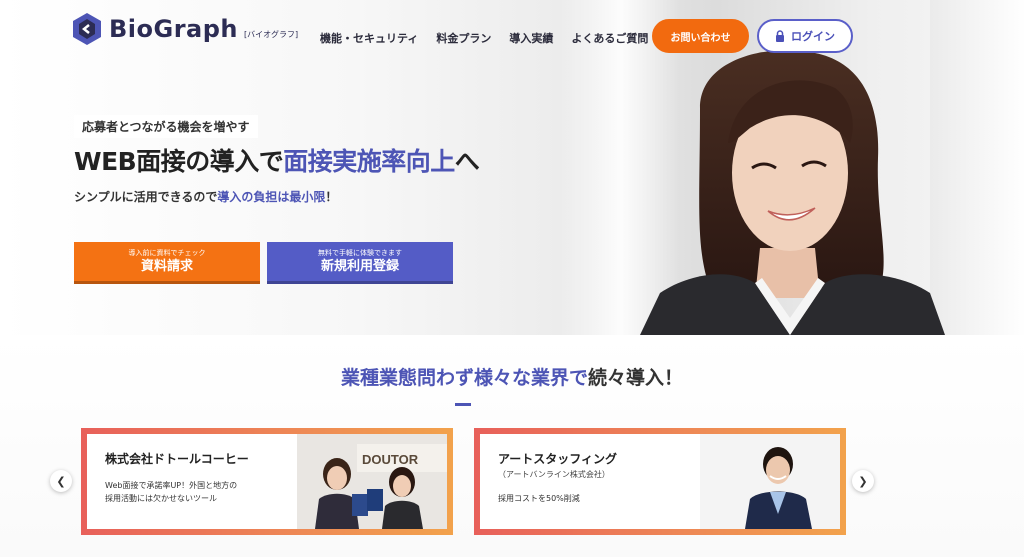 This screenshot has width=1024, height=557. I want to click on logo-subtext: [バイオグラフ], so click(271, 34).